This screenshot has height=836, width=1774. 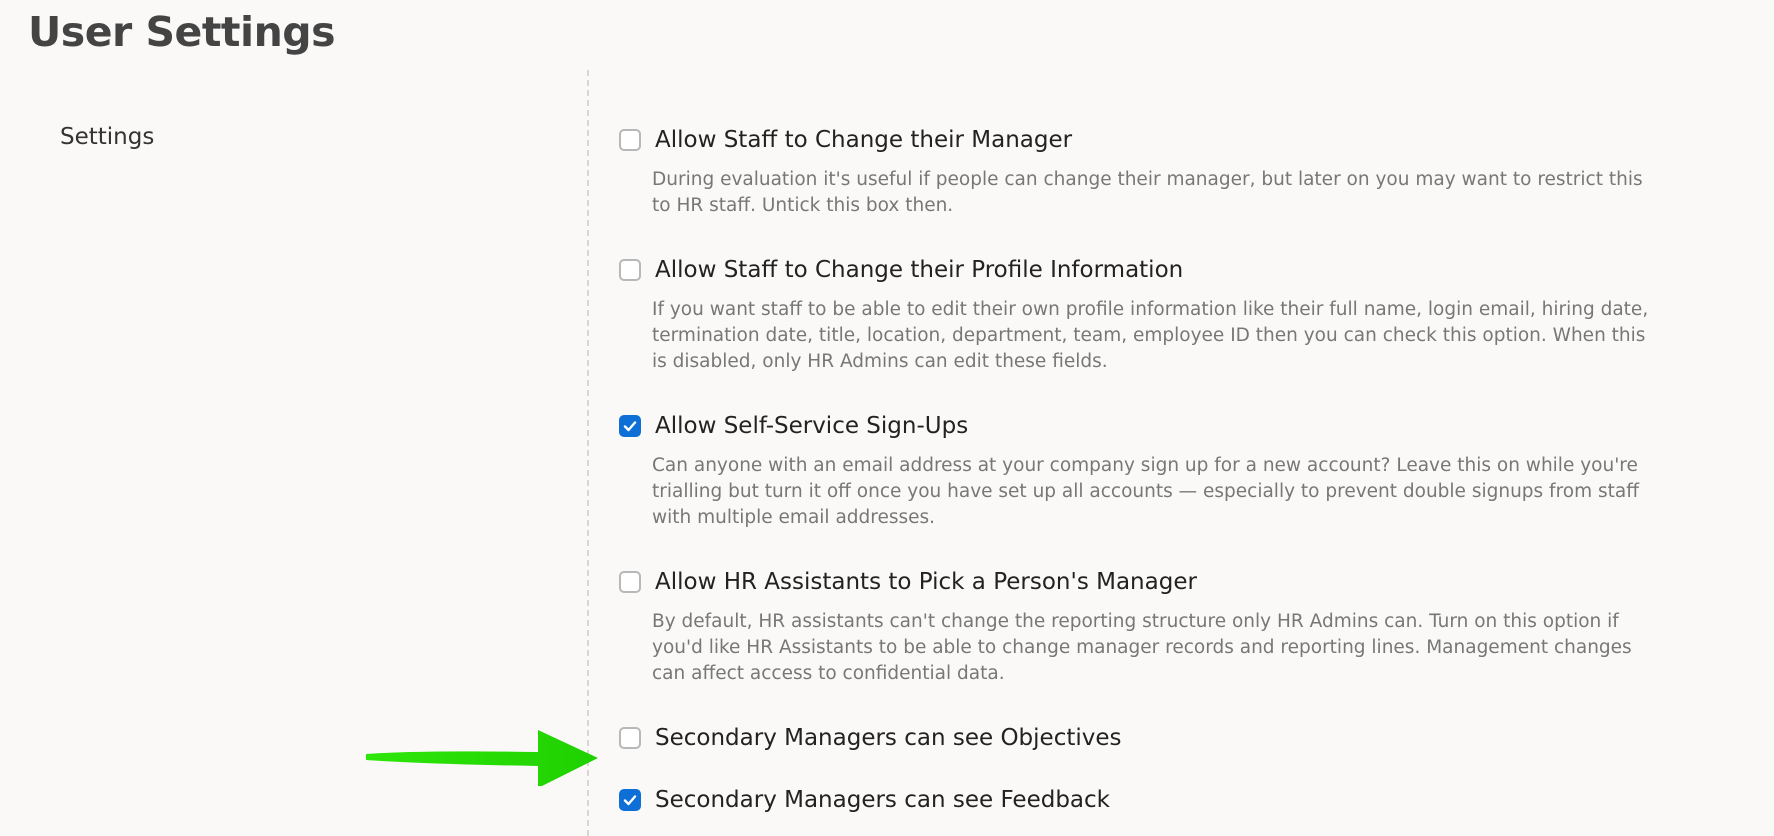 I want to click on setting-label: Secondary Managers can see Feedback, so click(x=882, y=800).